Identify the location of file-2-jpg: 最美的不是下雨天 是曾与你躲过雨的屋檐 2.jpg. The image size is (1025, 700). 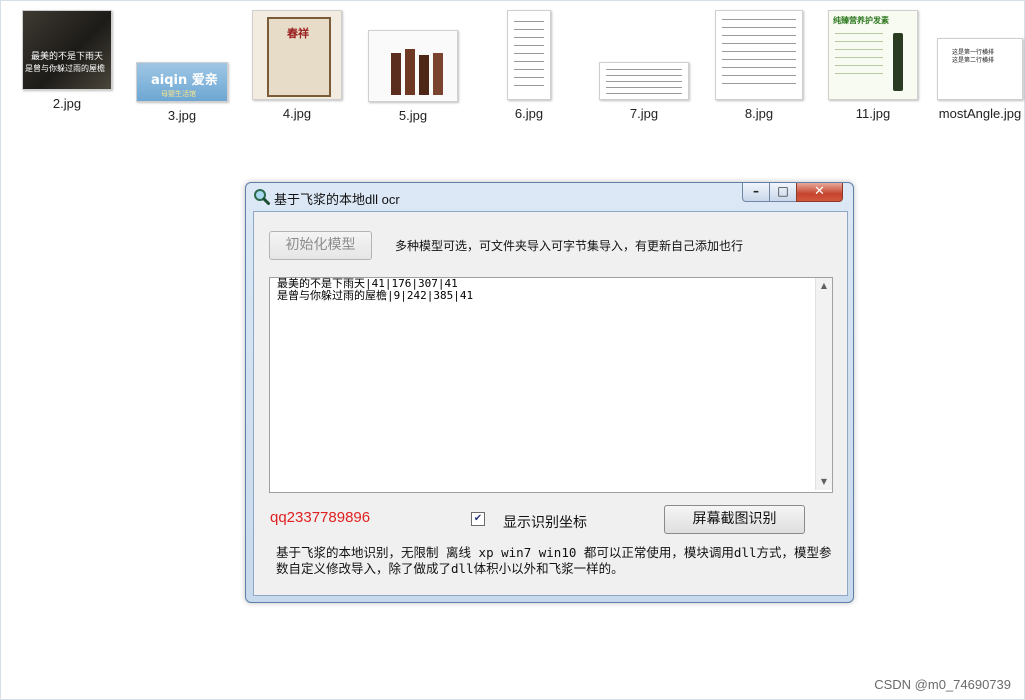
(67, 60).